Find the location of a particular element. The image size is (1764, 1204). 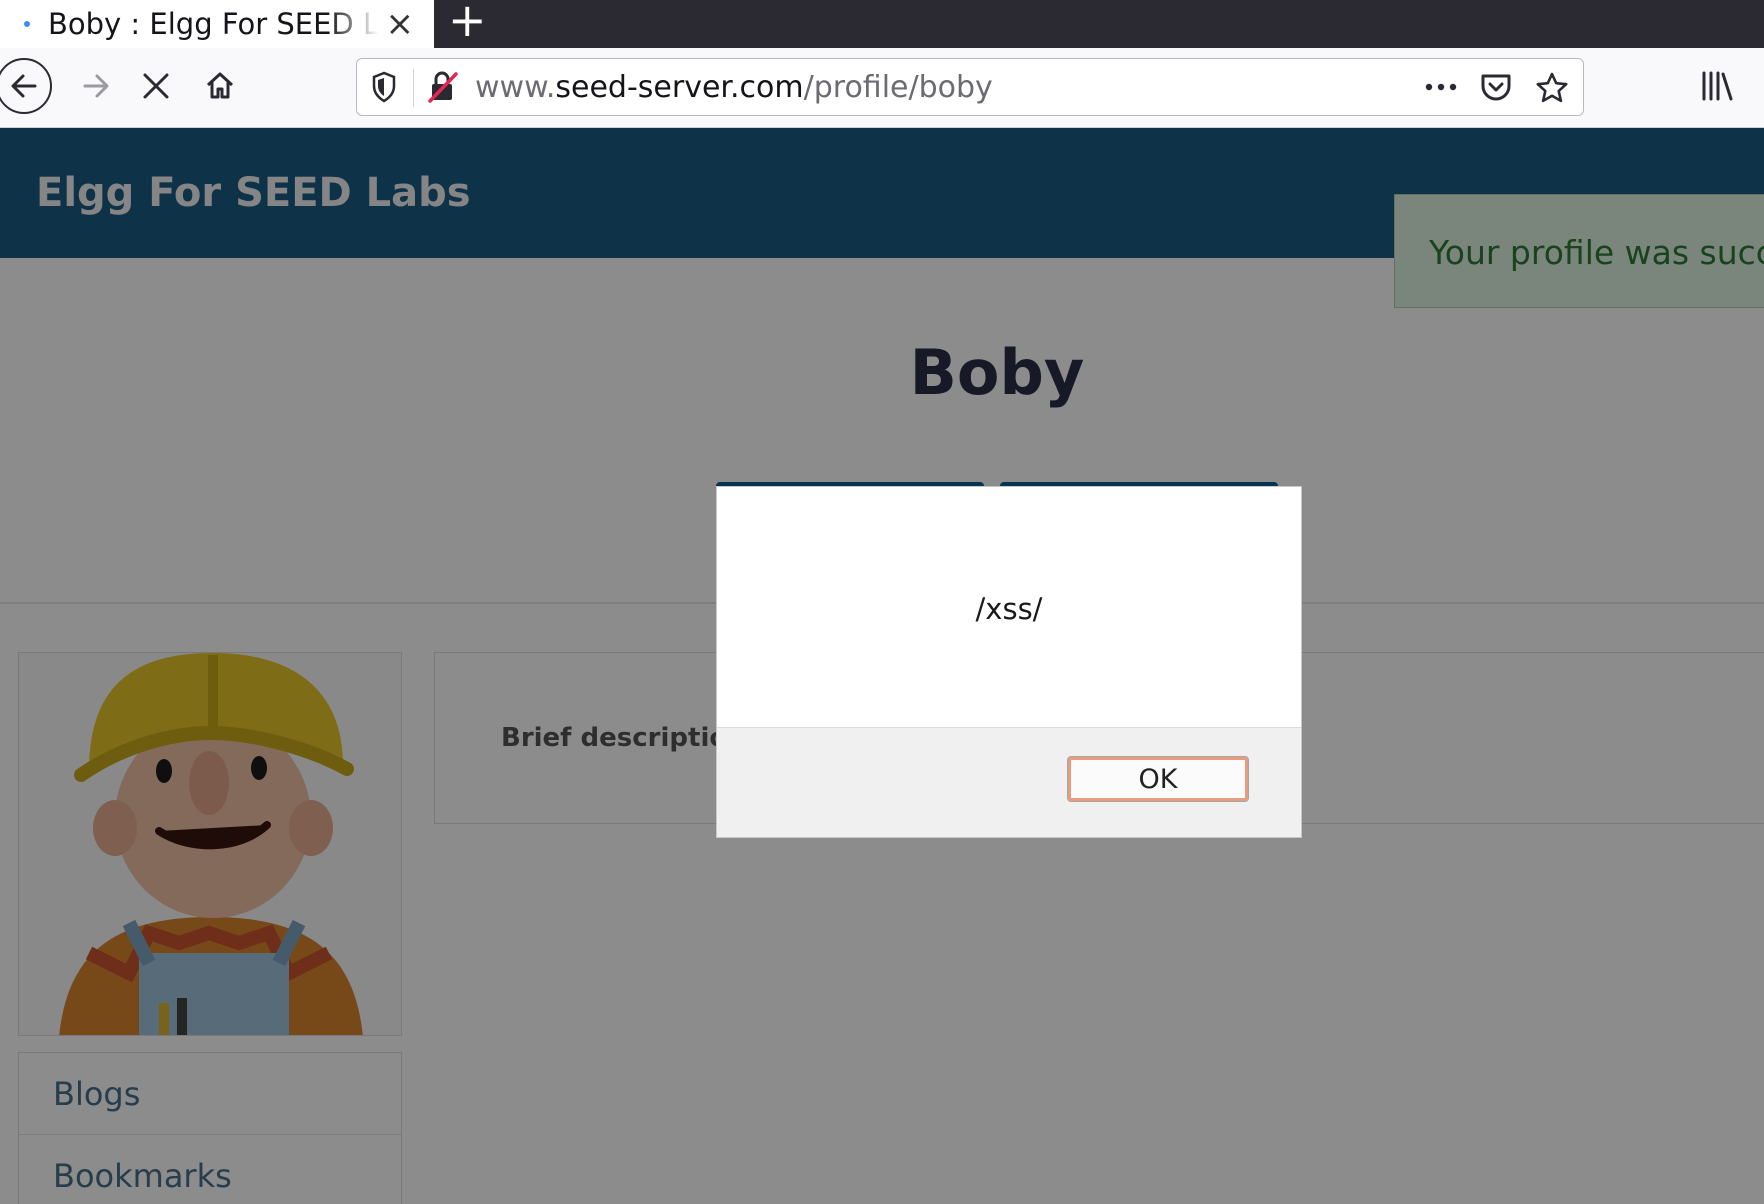

url-host: seed-server.com is located at coordinates (679, 87).